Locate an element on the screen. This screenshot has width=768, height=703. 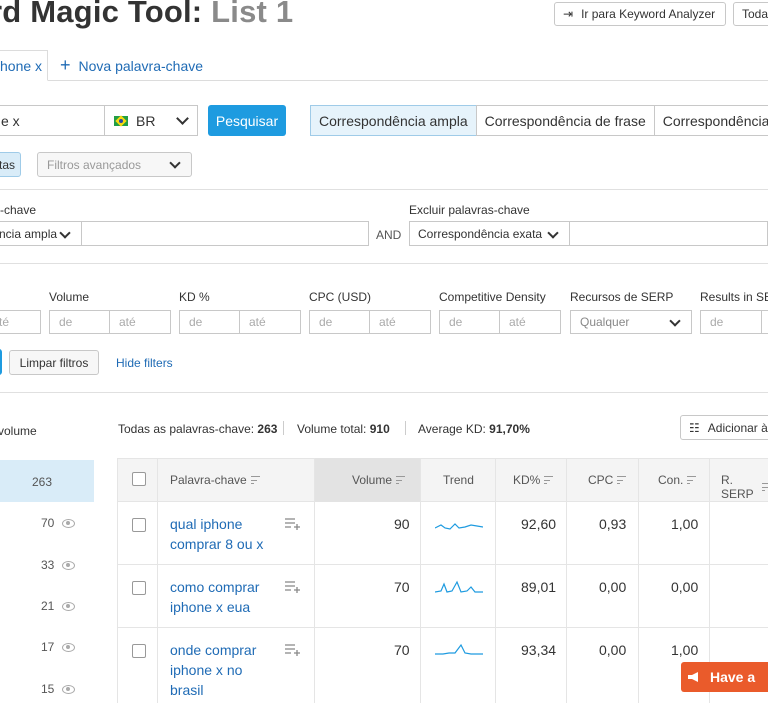
summary-bar: Todas as palavras-chave: 263 is located at coordinates (197, 429).